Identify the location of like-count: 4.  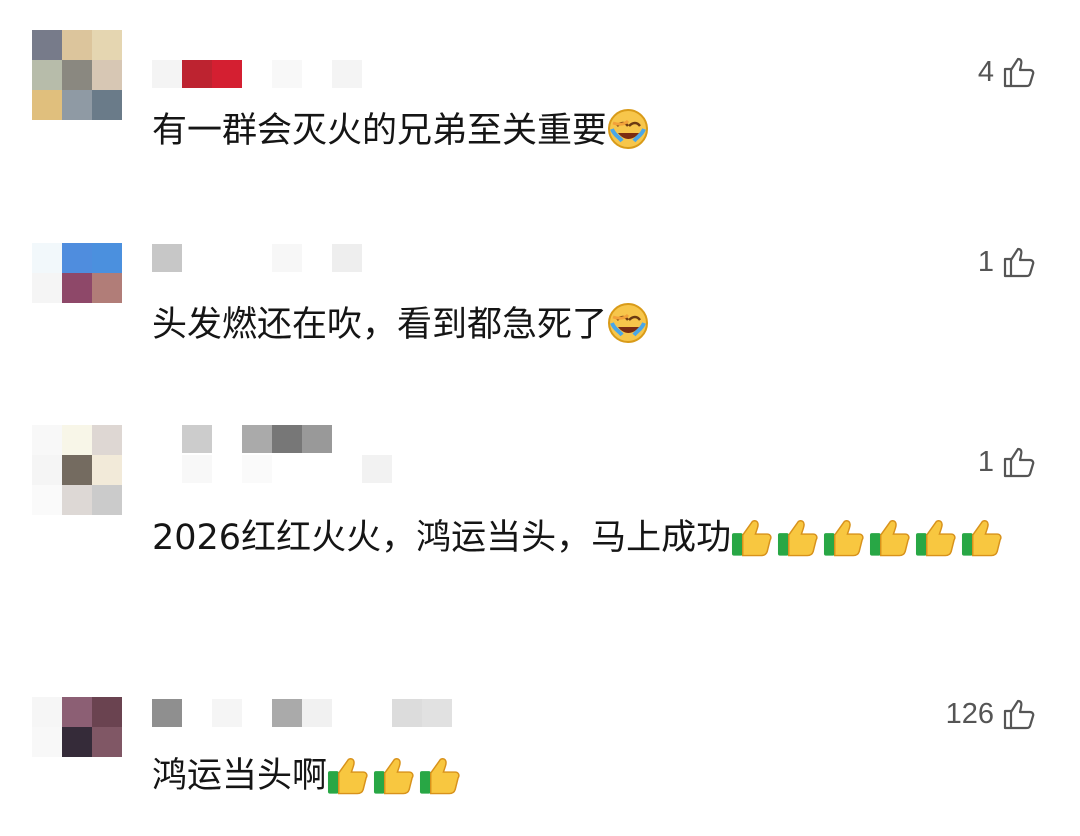
(985, 71).